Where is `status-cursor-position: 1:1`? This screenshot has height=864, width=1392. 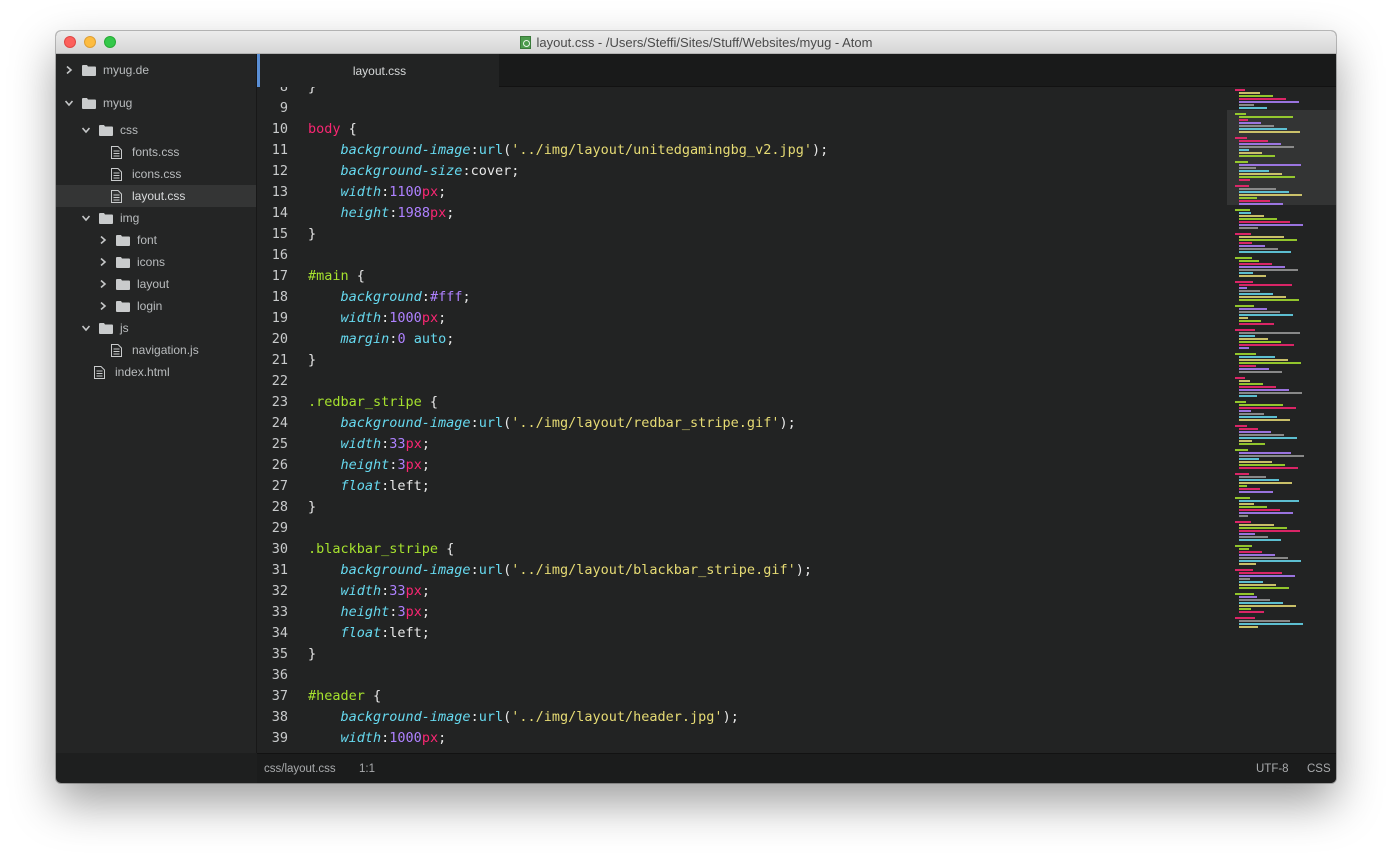
status-cursor-position: 1:1 is located at coordinates (367, 768).